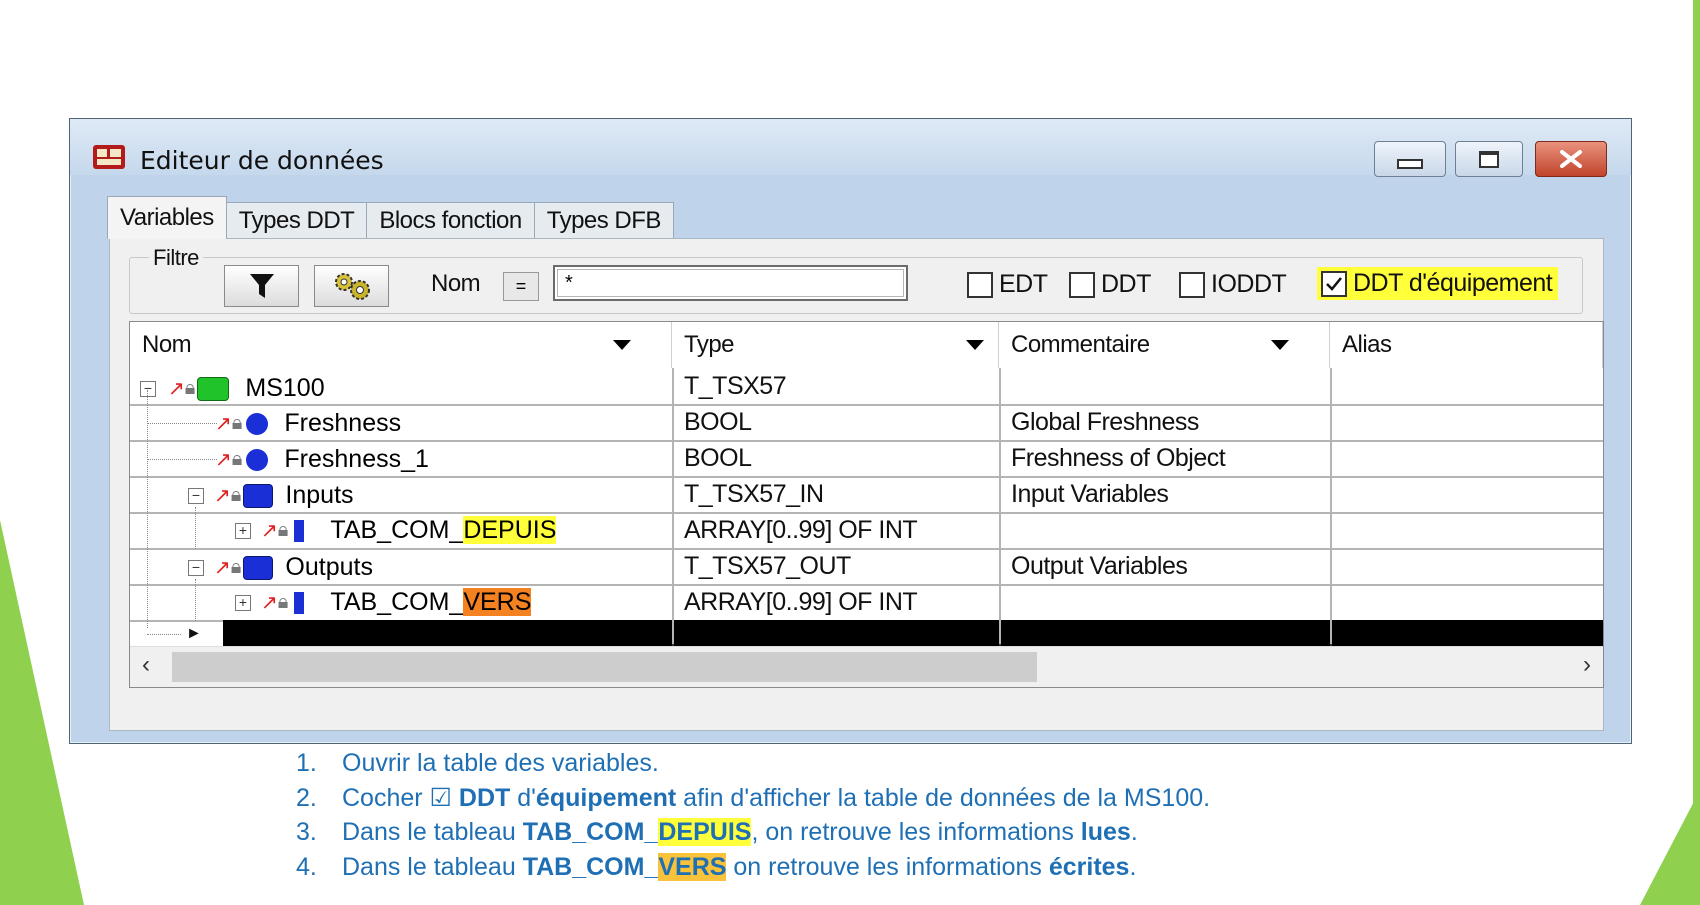 The width and height of the screenshot is (1700, 905). Describe the element at coordinates (604, 667) in the screenshot. I see `scrollbar-thumb` at that location.